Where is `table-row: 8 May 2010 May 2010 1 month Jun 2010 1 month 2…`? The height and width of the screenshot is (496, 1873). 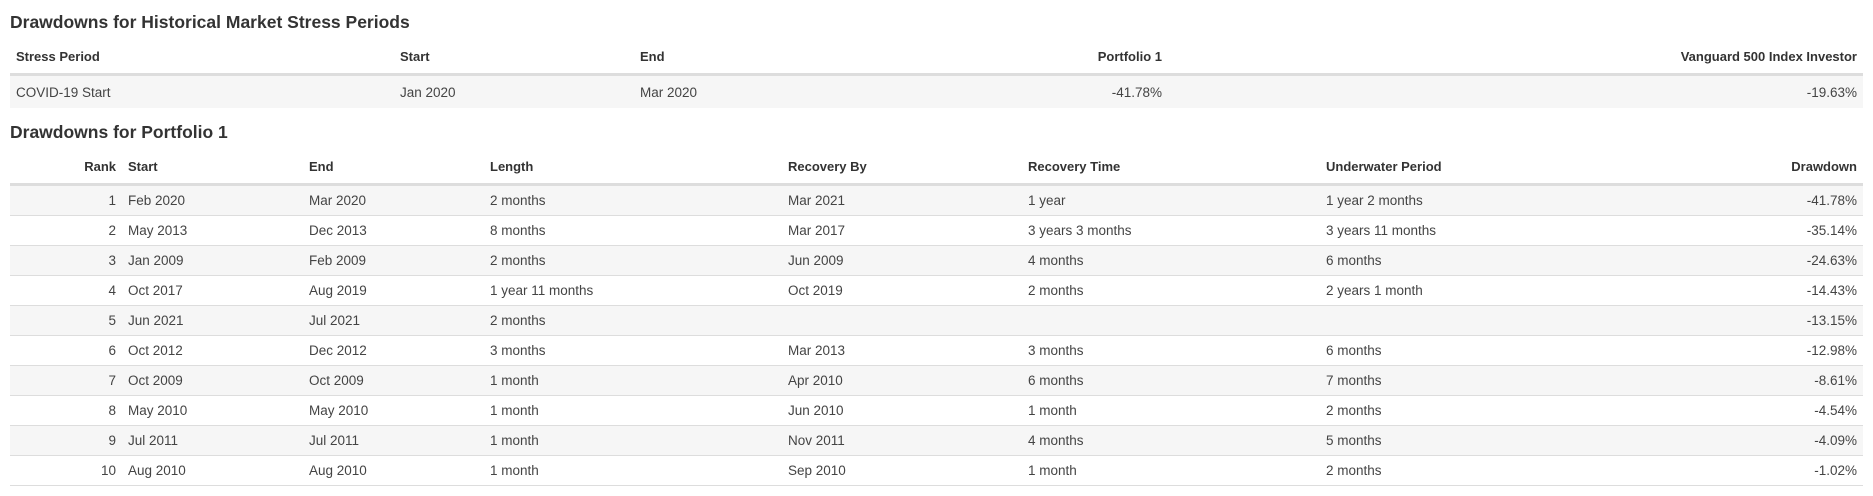
table-row: 8 May 2010 May 2010 1 month Jun 2010 1 month 2… is located at coordinates (936, 410).